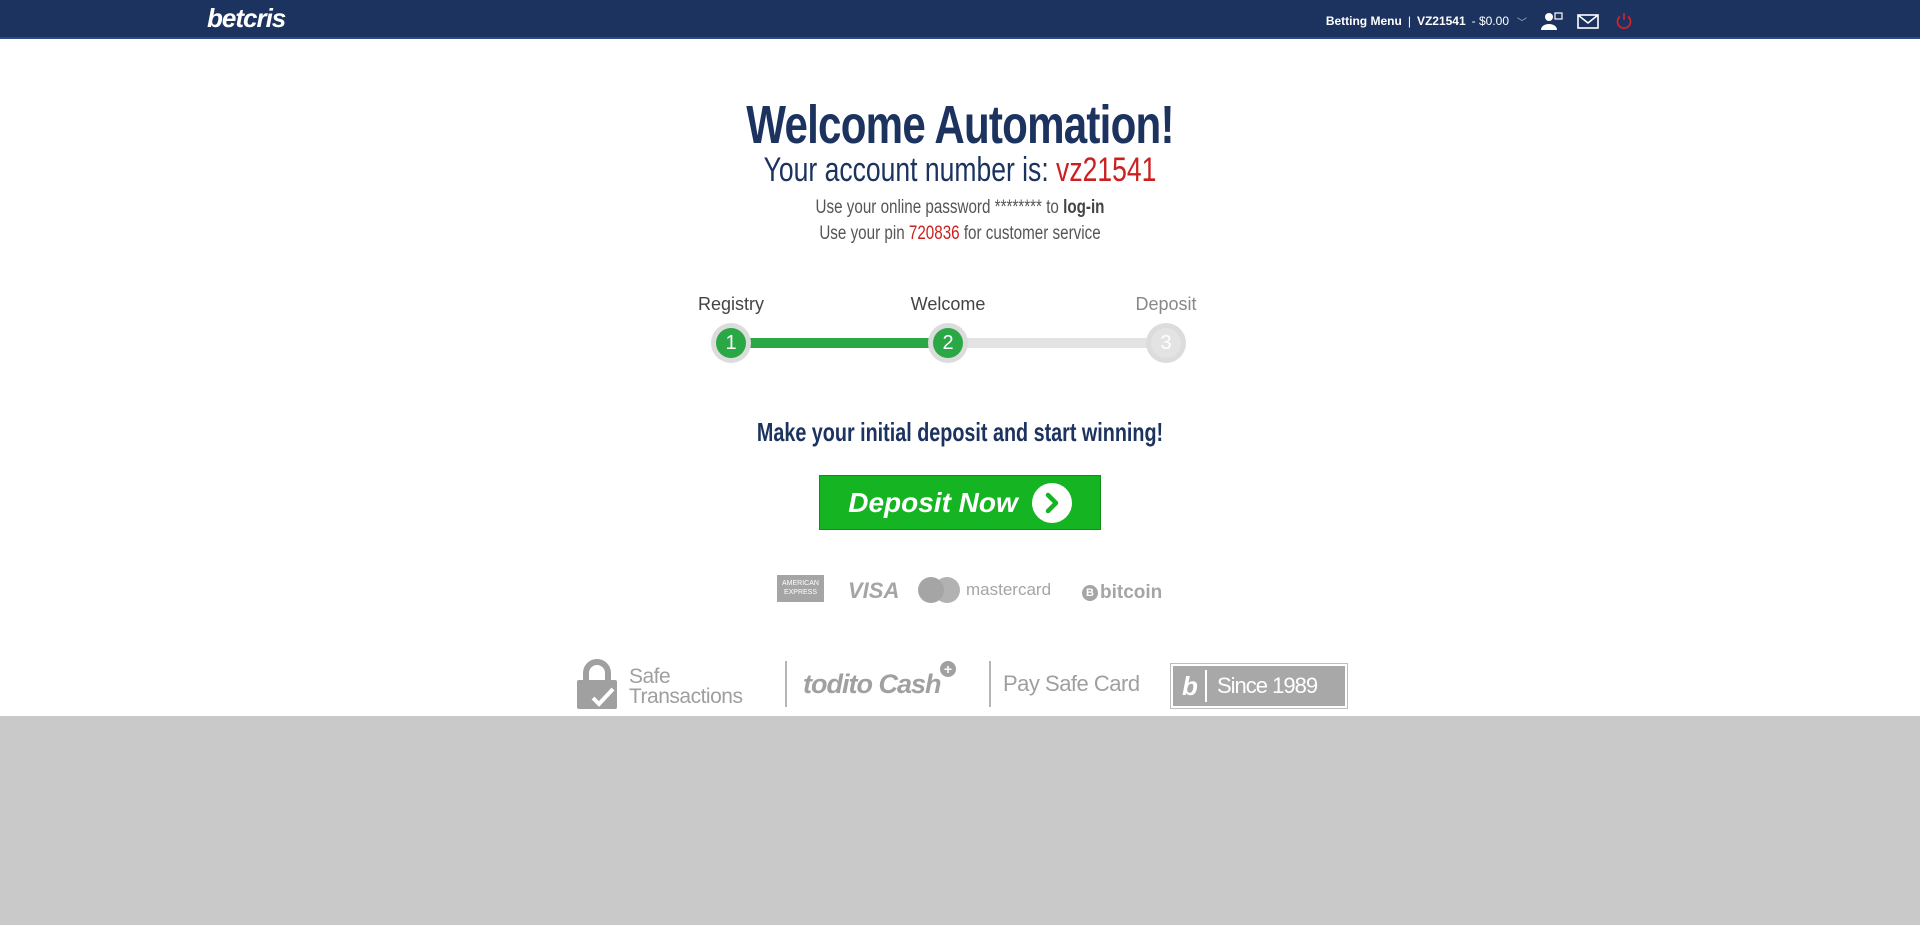 The height and width of the screenshot is (925, 1920). I want to click on account-number-label: Your account number is:, so click(906, 170).